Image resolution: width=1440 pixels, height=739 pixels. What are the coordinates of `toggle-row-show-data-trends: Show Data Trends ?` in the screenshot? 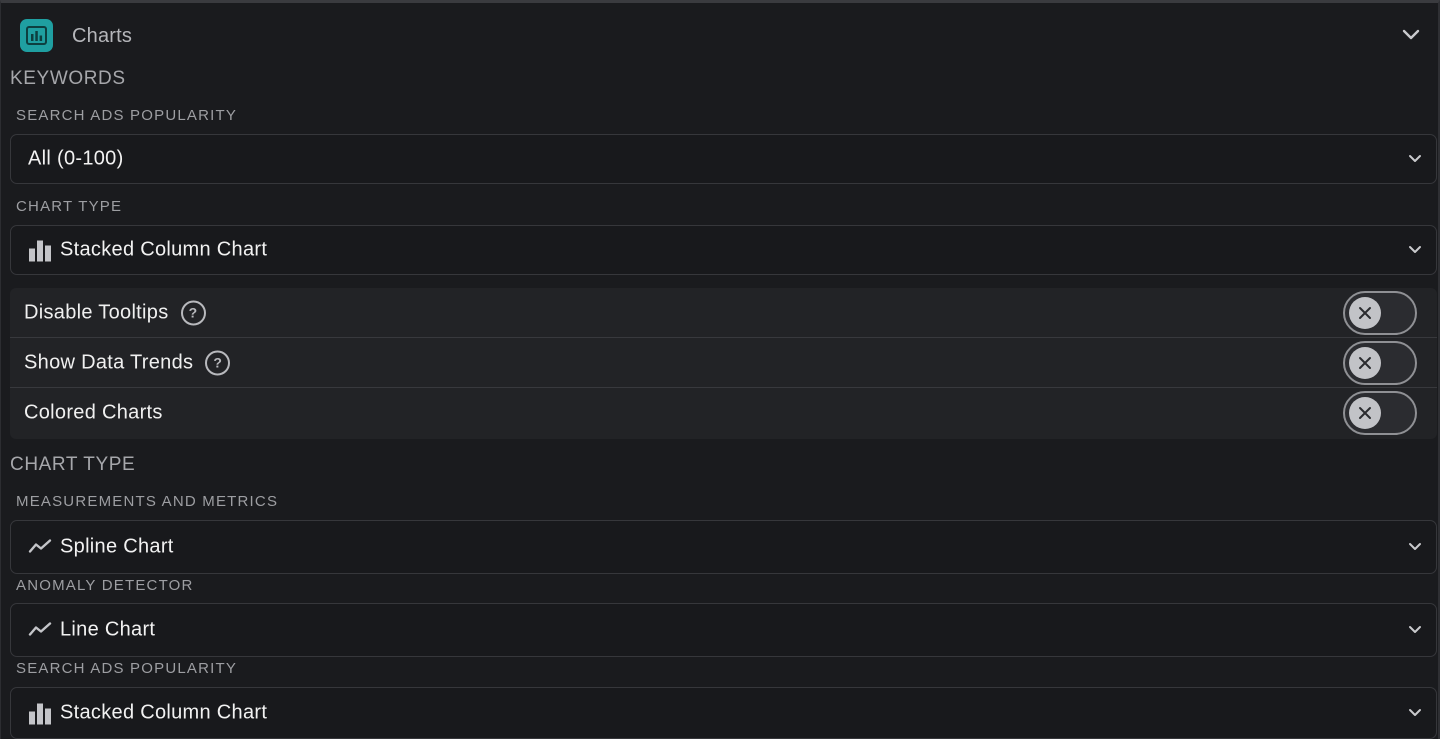 It's located at (723, 363).